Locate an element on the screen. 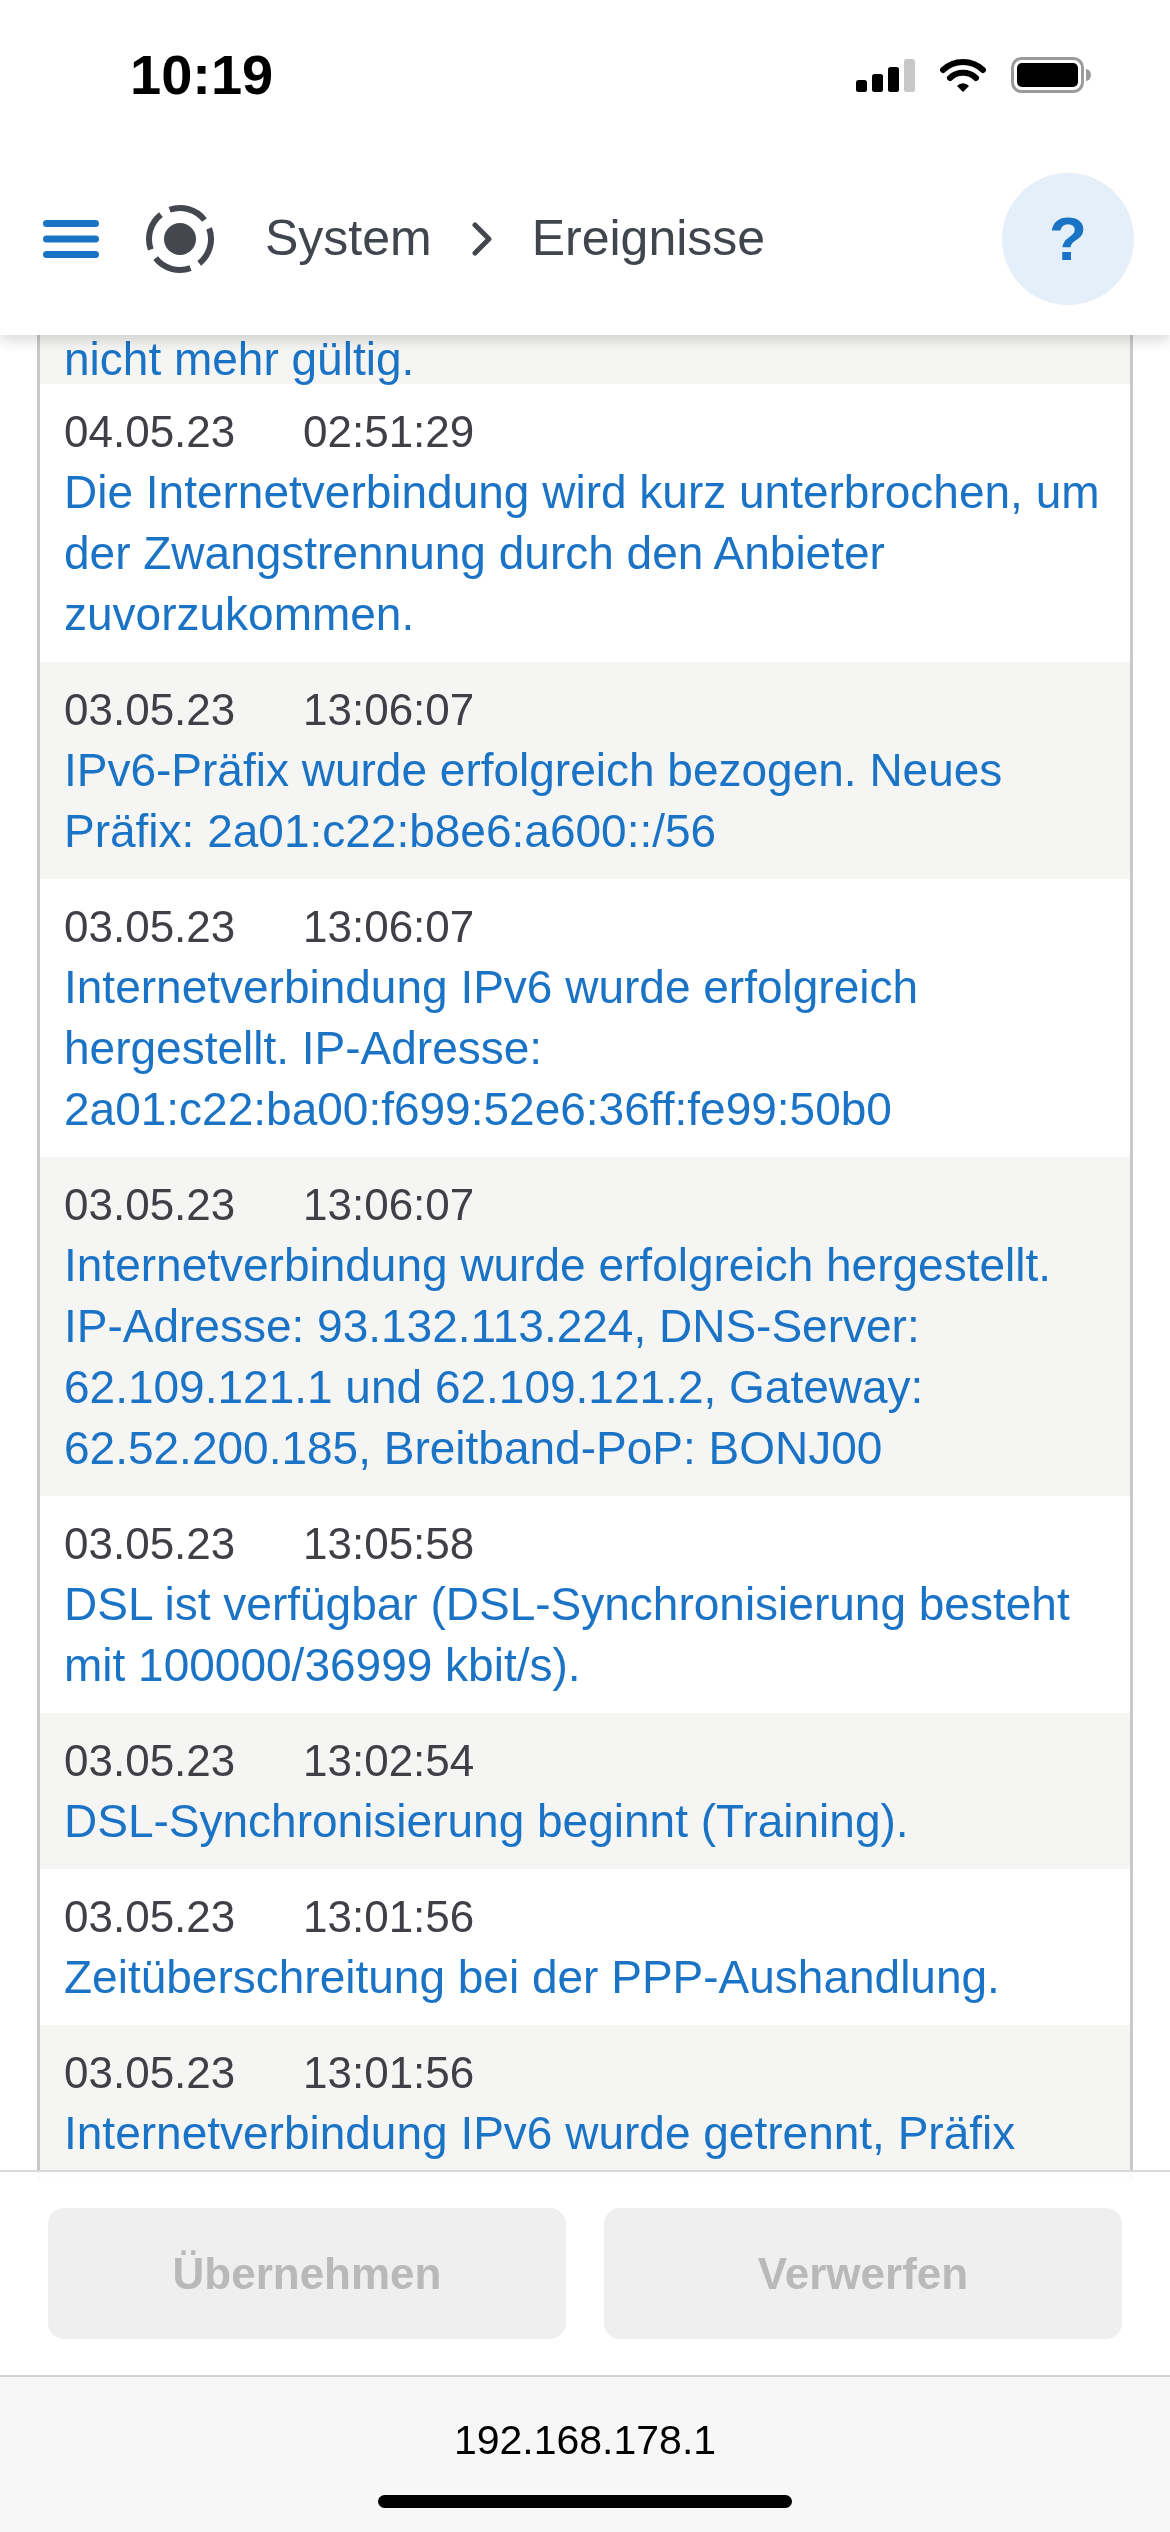 This screenshot has width=1170, height=2532. event-message-link: nicht mehr gültig. is located at coordinates (585, 359).